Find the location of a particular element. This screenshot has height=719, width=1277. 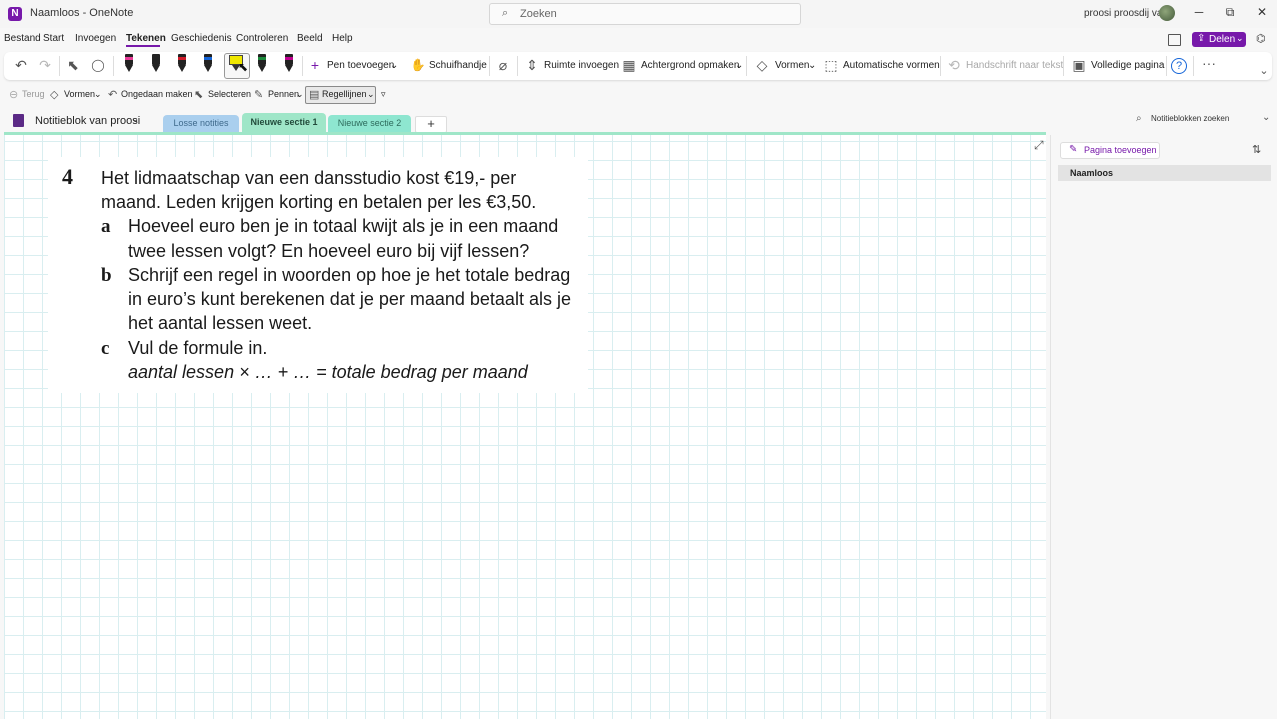

search-input: ⌕ Zoeken is located at coordinates (645, 14).